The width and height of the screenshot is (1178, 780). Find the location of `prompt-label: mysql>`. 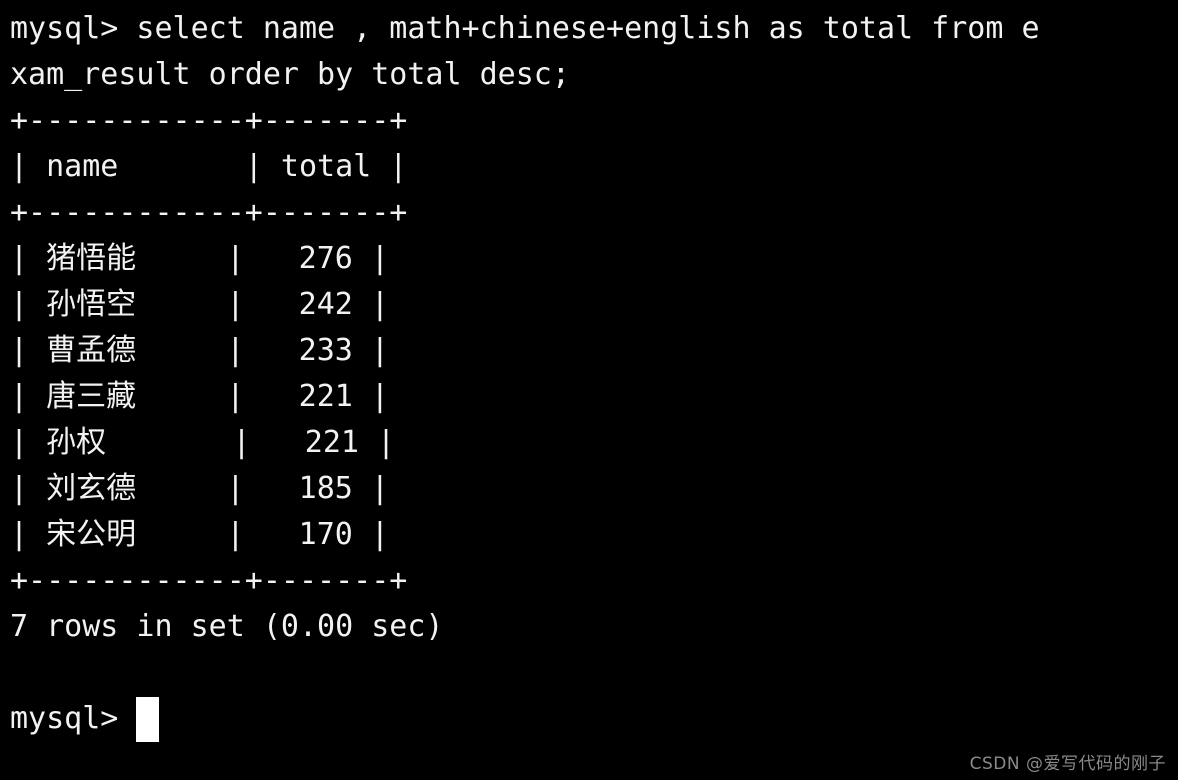

prompt-label: mysql> is located at coordinates (64, 718).